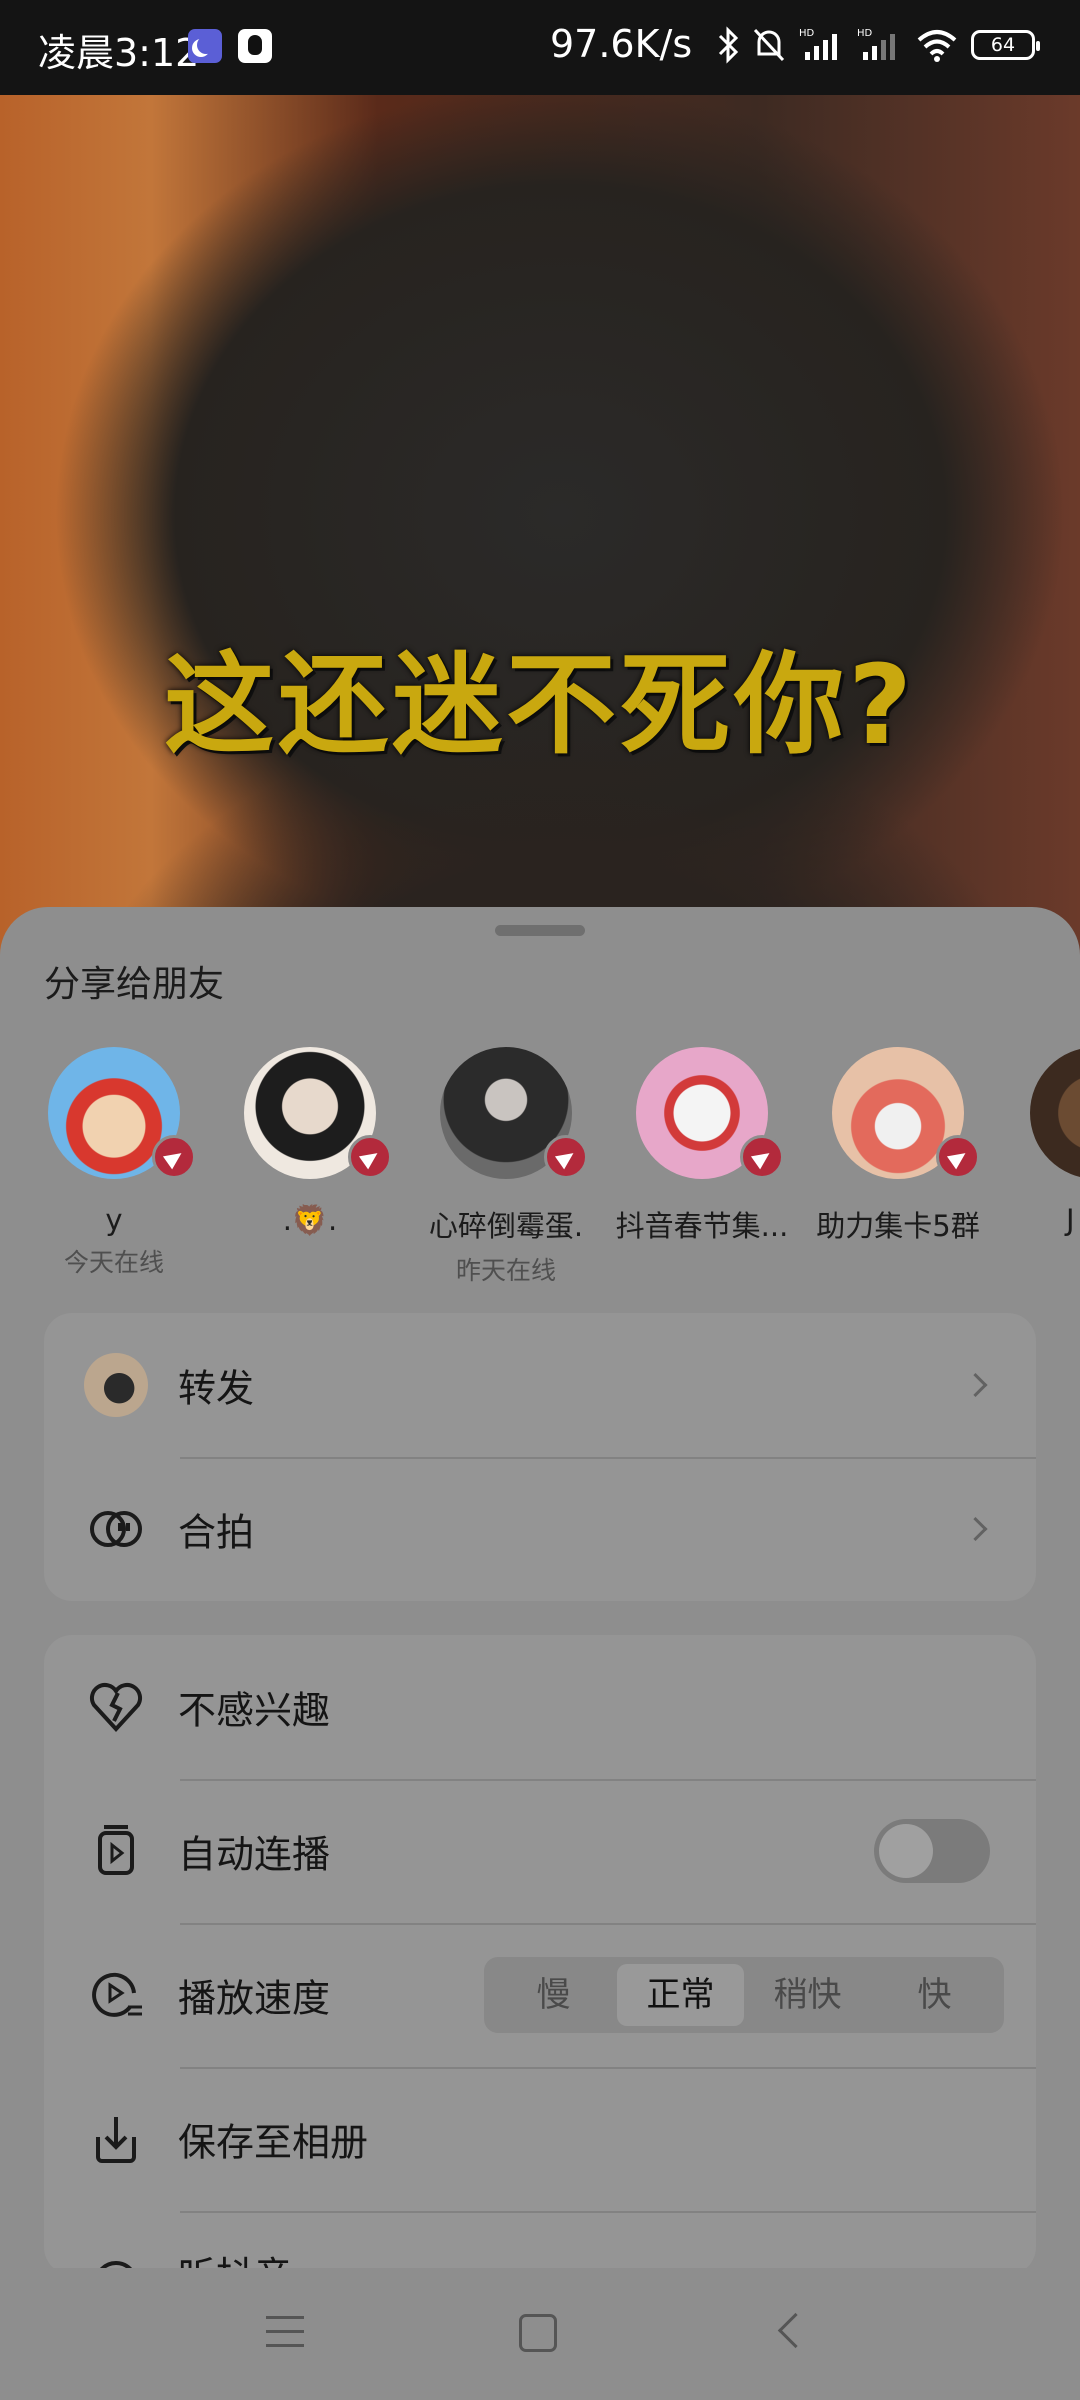  I want to click on qq-icon, so click(255, 46).